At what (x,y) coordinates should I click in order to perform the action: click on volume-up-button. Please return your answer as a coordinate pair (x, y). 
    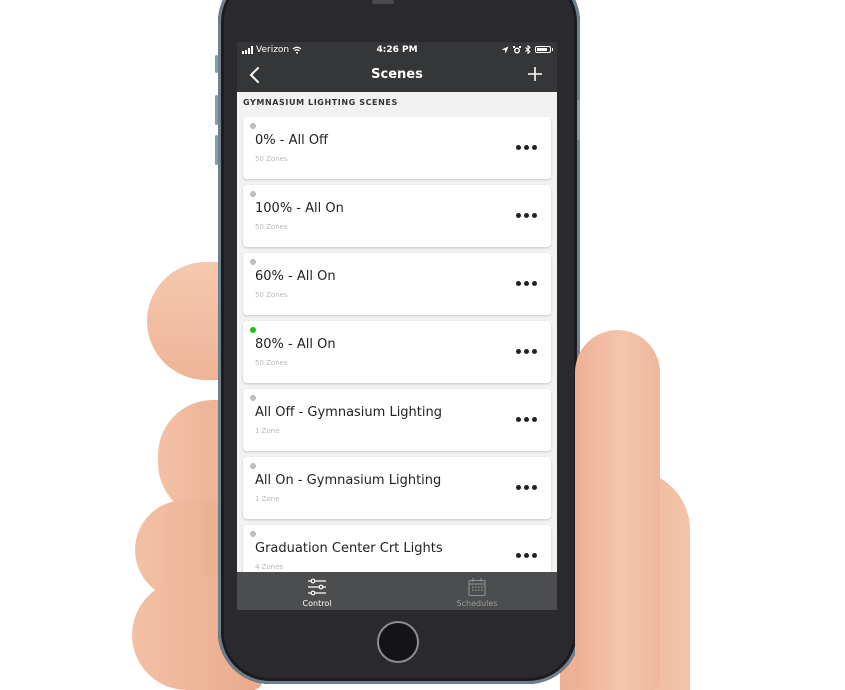
    Looking at the image, I should click on (216, 110).